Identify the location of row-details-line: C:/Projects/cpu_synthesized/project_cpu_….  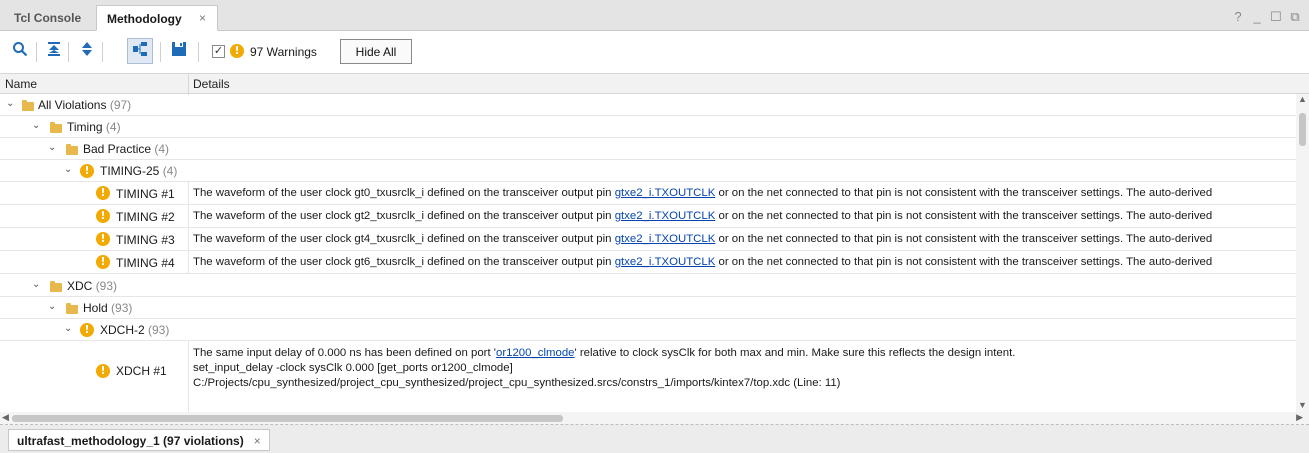
(517, 383).